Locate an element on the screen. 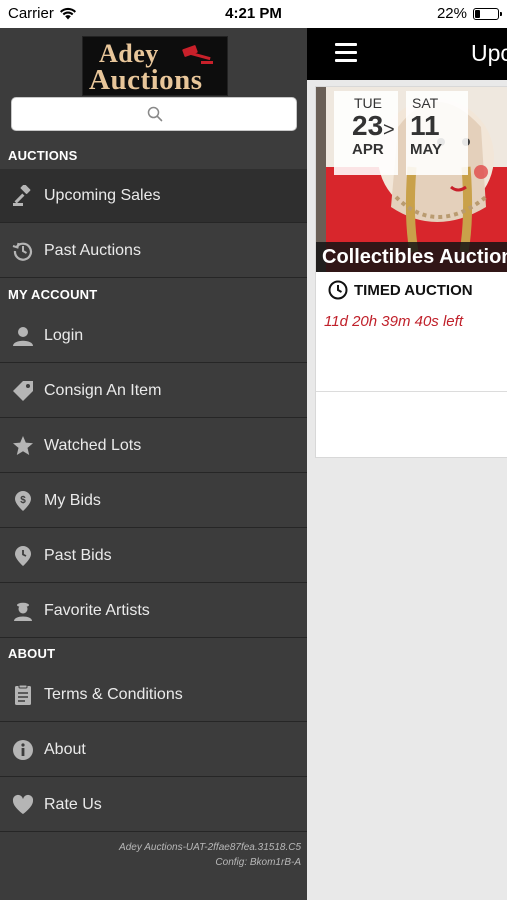 This screenshot has width=507, height=900. status-bar: Carrier 4:21 PM 22% is located at coordinates (253, 14).